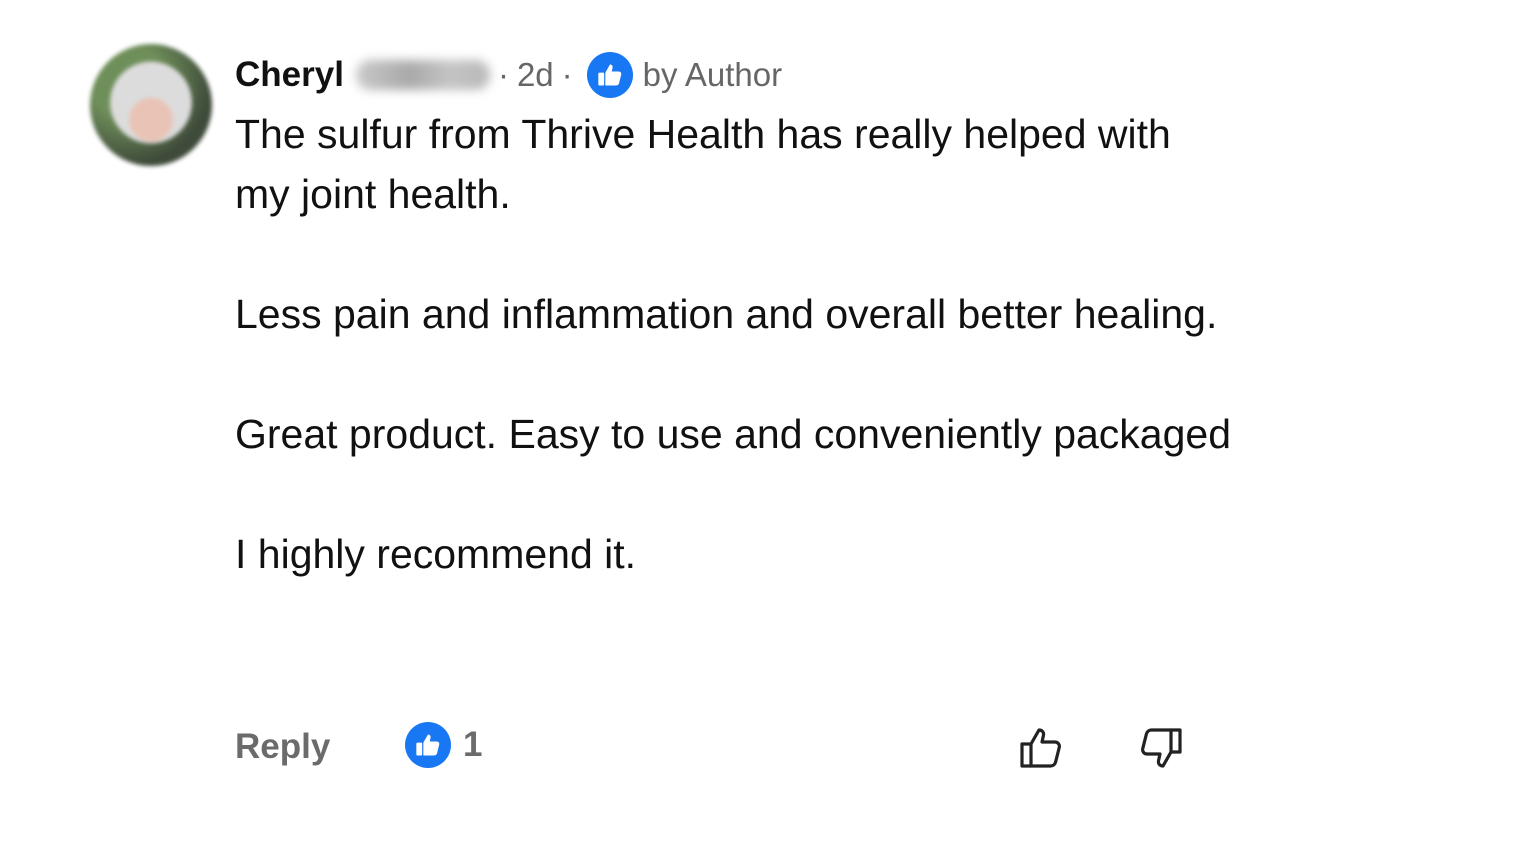  I want to click on like-button, so click(1041, 748).